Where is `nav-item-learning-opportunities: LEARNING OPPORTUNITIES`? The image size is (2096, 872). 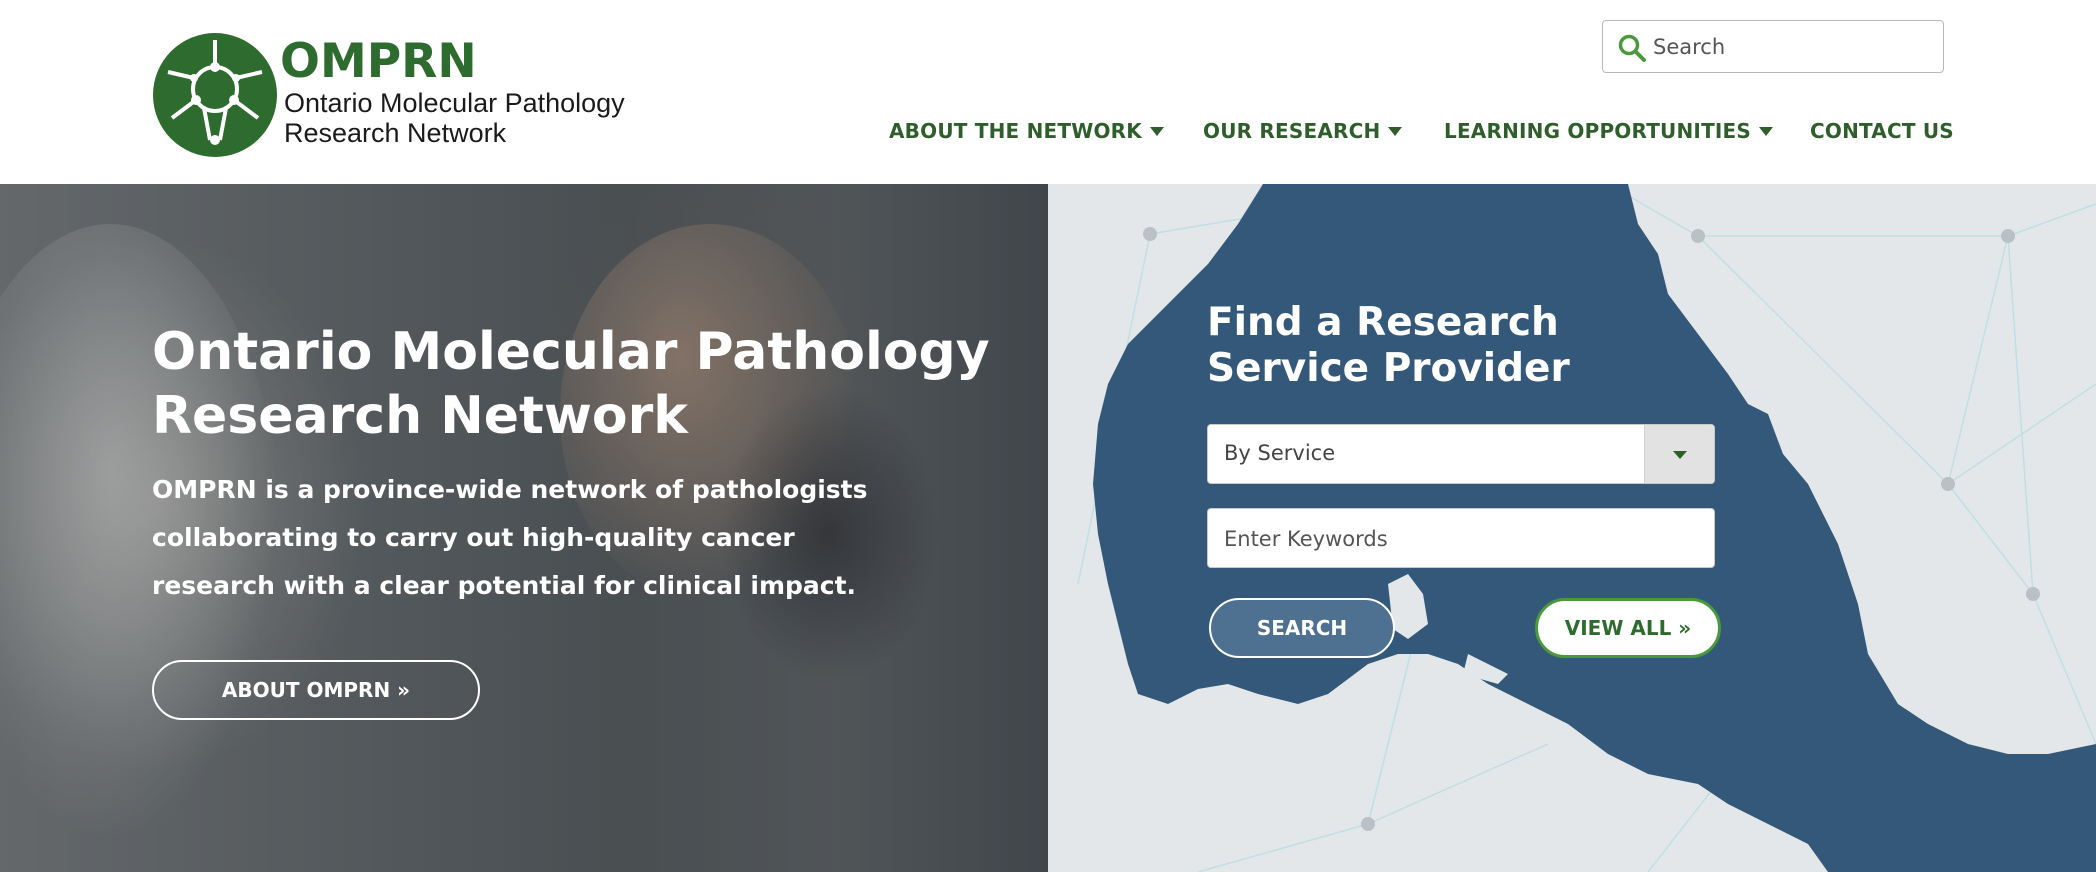 nav-item-learning-opportunities: LEARNING OPPORTUNITIES is located at coordinates (1609, 131).